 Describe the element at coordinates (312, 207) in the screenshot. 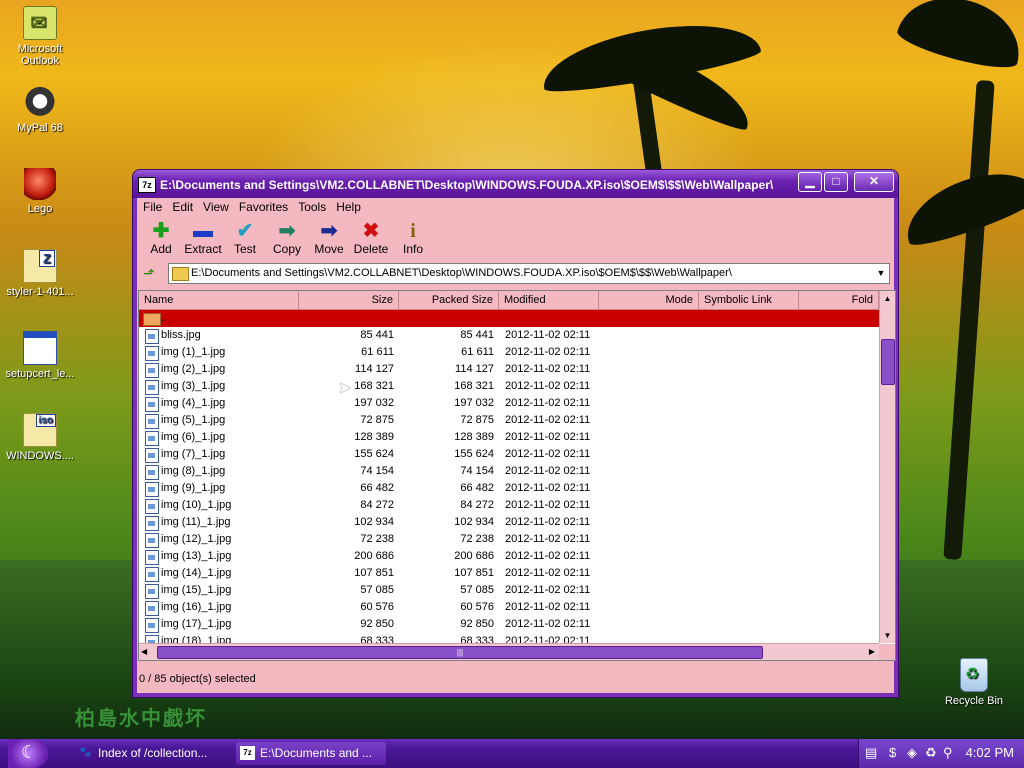

I see `menu-tools: Tools` at that location.